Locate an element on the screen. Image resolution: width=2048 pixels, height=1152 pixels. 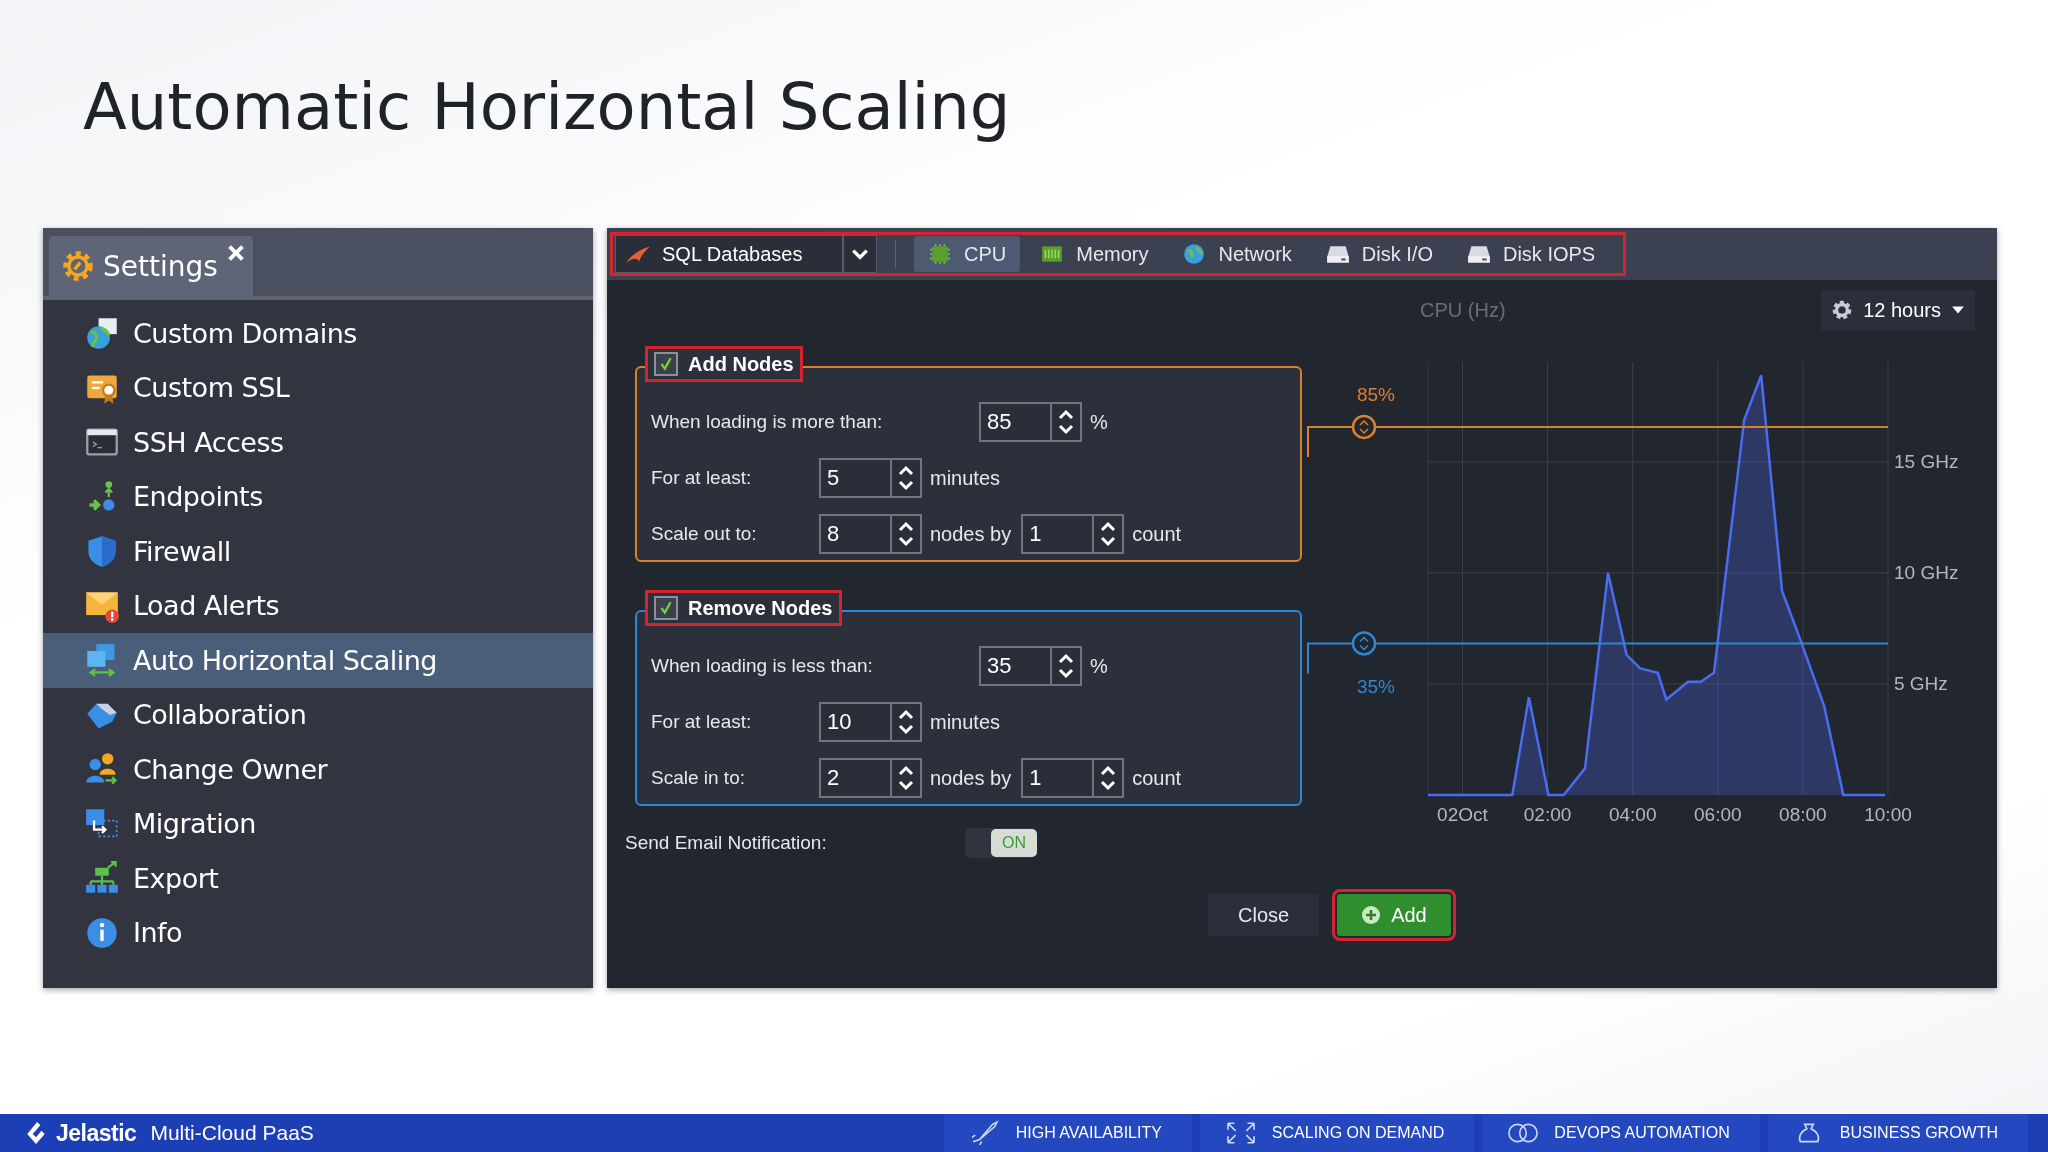
x-tick-label: 08:00 is located at coordinates (1803, 814).